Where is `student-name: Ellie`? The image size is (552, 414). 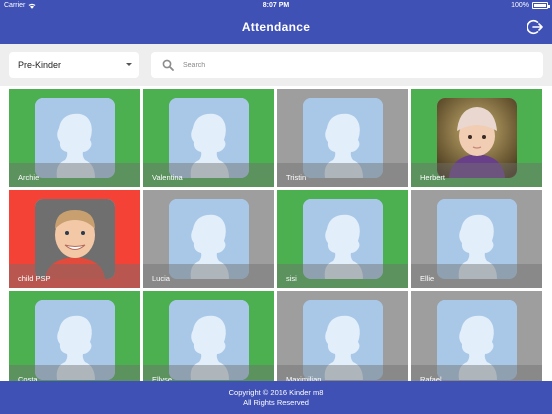
student-name: Ellie is located at coordinates (427, 278).